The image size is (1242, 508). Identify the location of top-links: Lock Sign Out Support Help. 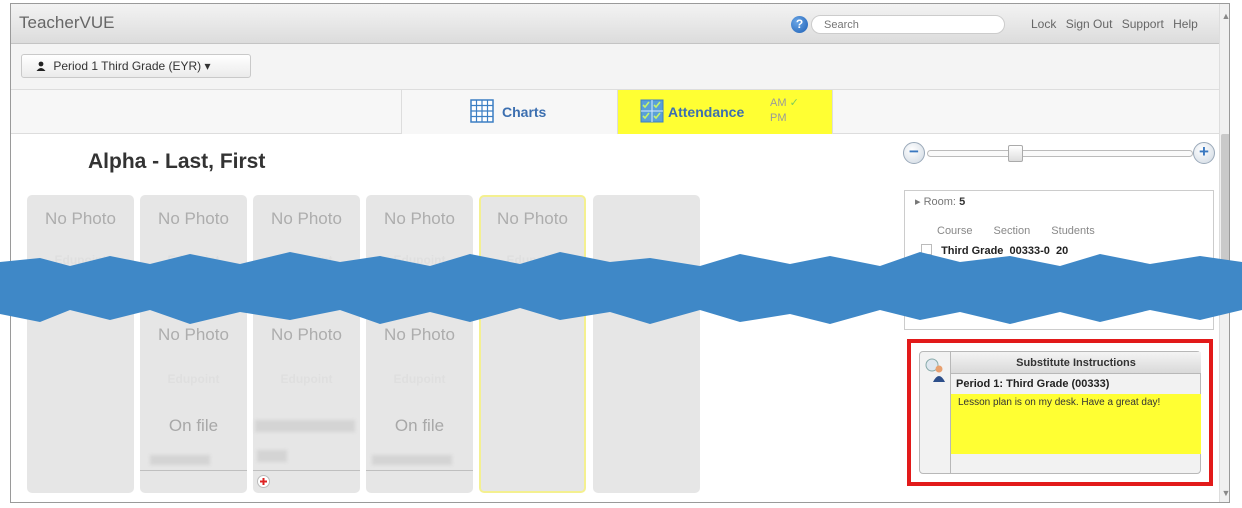
(1117, 24).